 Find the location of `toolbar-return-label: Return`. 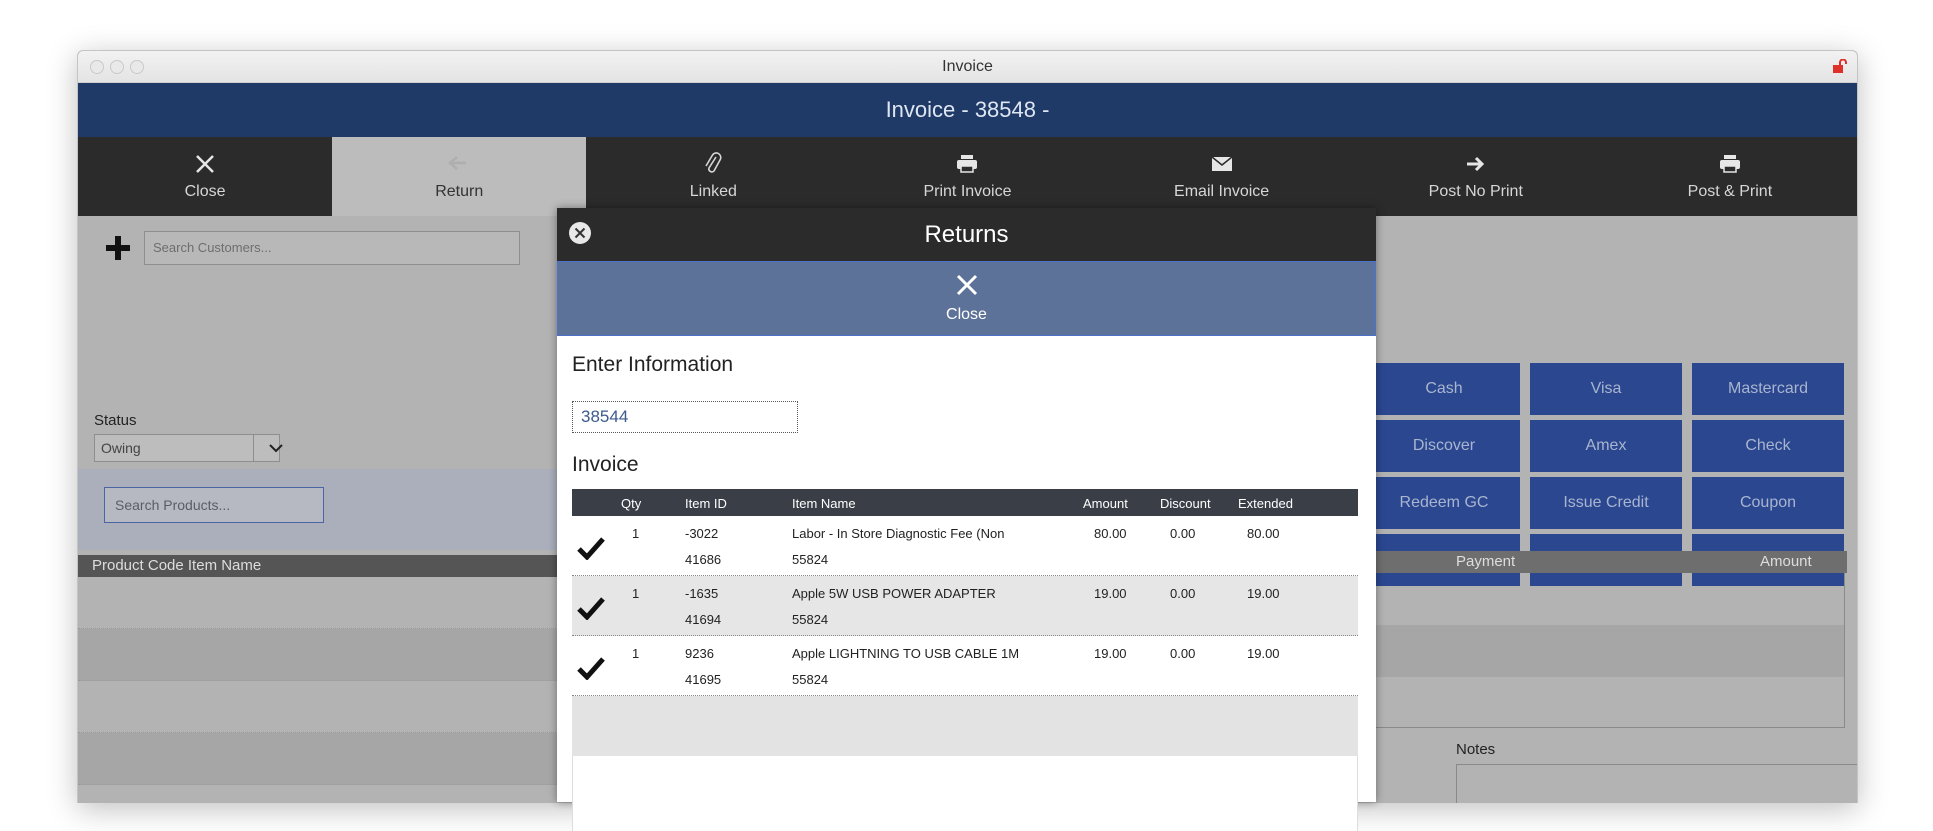

toolbar-return-label: Return is located at coordinates (459, 191).